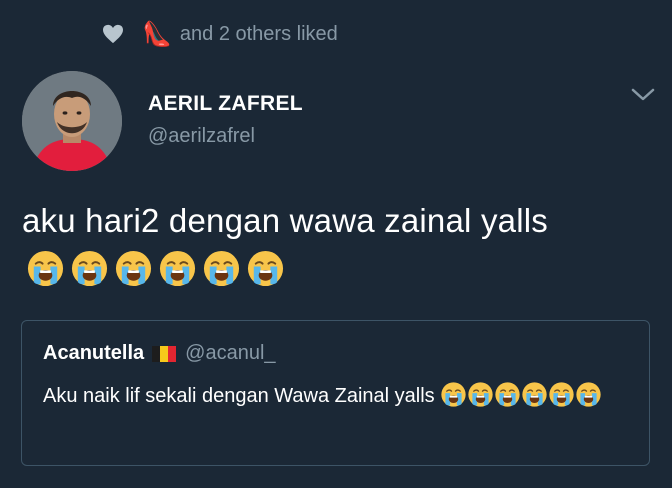 The image size is (672, 488). I want to click on avatar, so click(72, 121).